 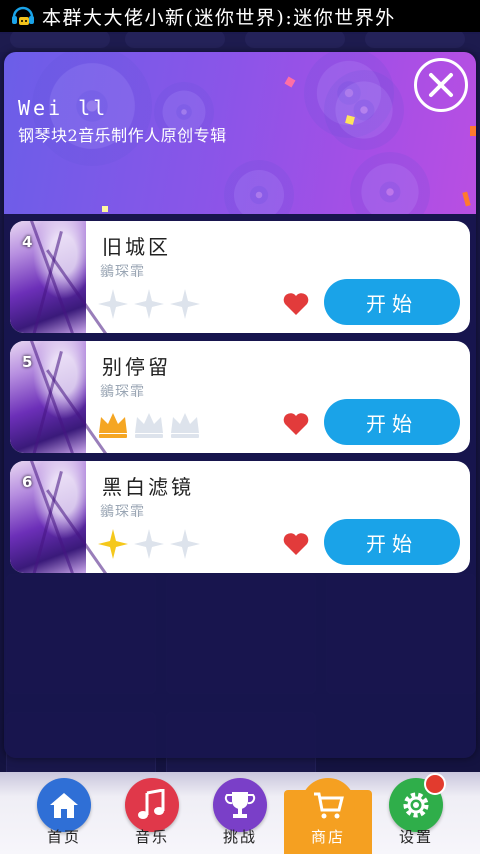 I want to click on nav-label: 设置, so click(x=415, y=837).